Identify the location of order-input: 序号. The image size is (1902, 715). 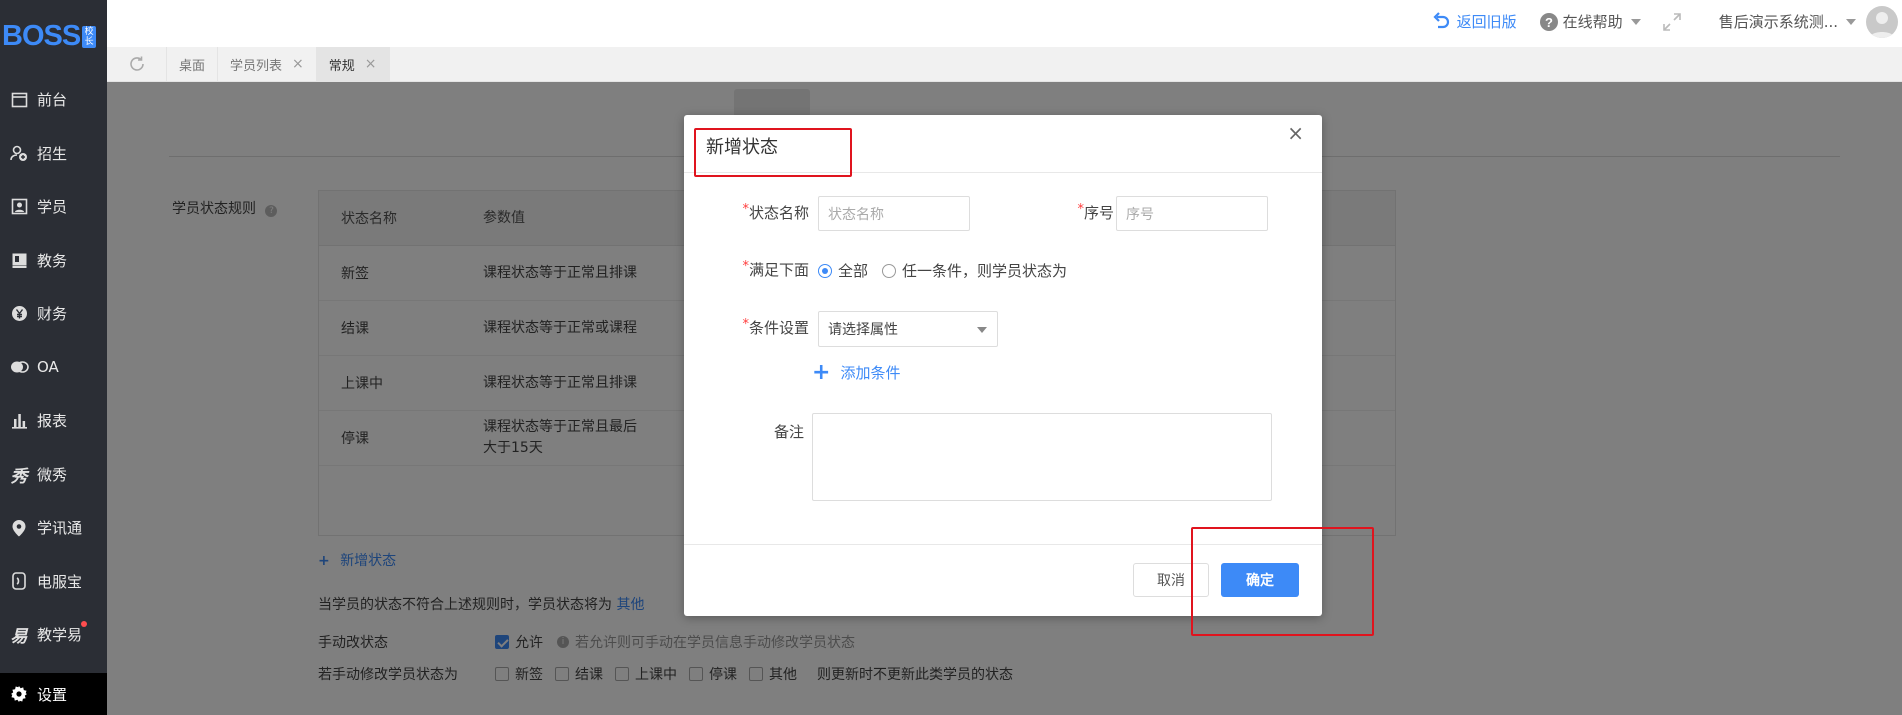
(1192, 213).